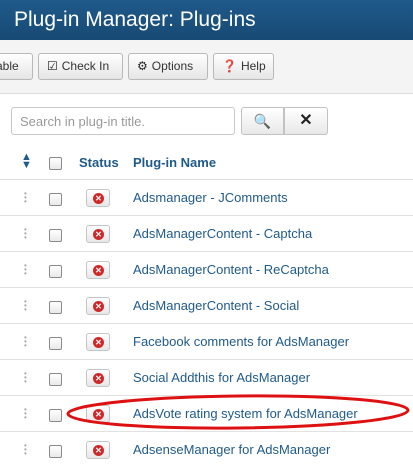 Image resolution: width=413 pixels, height=467 pixels. I want to click on table-row: • • • ✕ Facebook comments for AdsManager, so click(206, 342).